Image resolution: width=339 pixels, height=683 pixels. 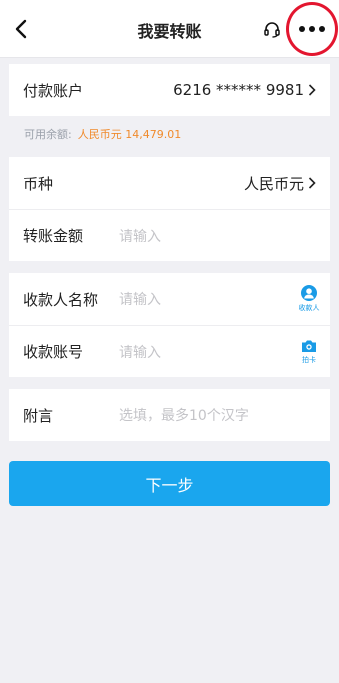 I want to click on payee-account-row: 收款账号 请输入 拍卡, so click(x=169, y=351).